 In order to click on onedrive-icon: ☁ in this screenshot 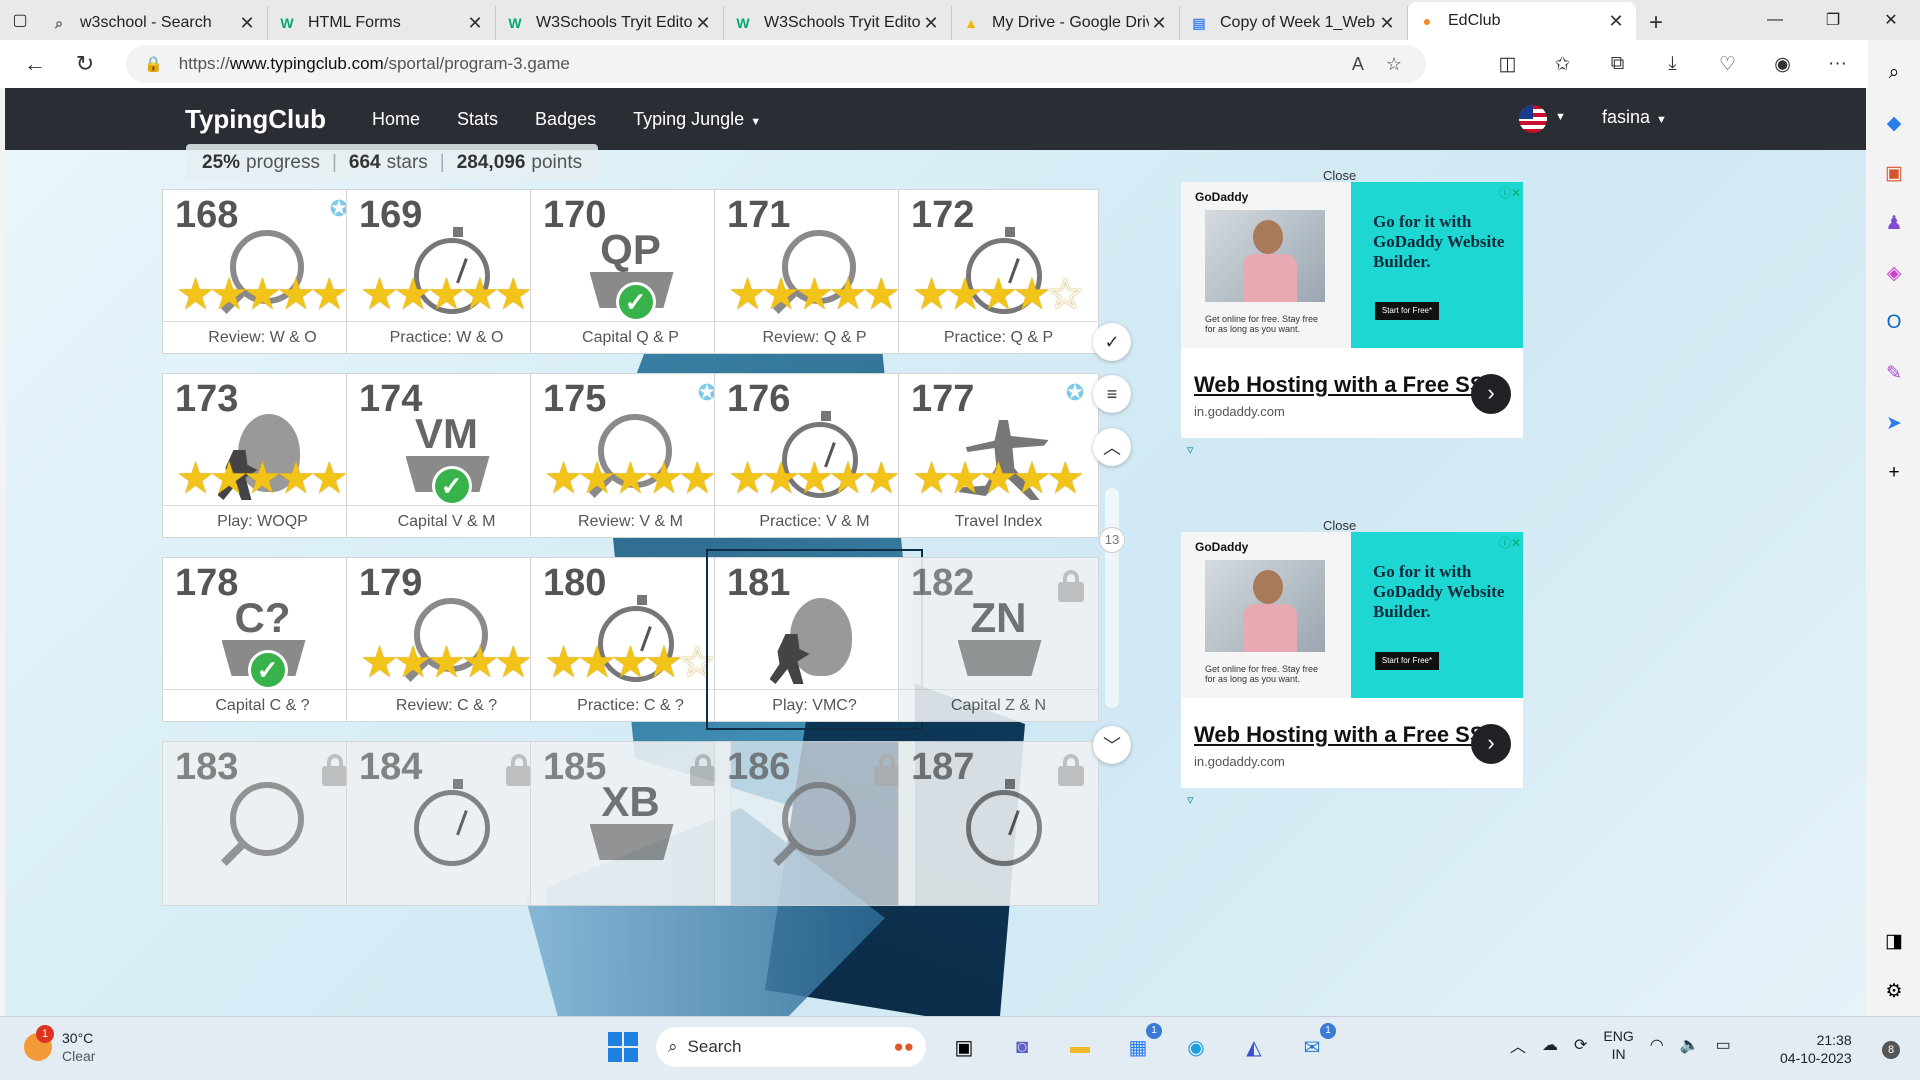, I will do `click(1550, 1045)`.